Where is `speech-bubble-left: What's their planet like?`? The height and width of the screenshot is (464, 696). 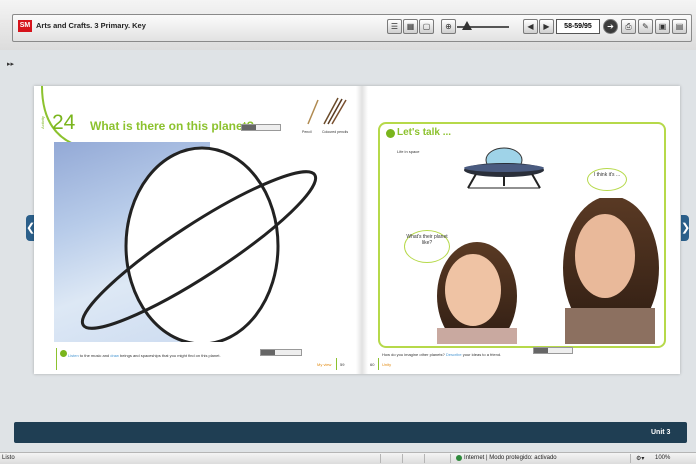
speech-bubble-left: What's their planet like? is located at coordinates (427, 246).